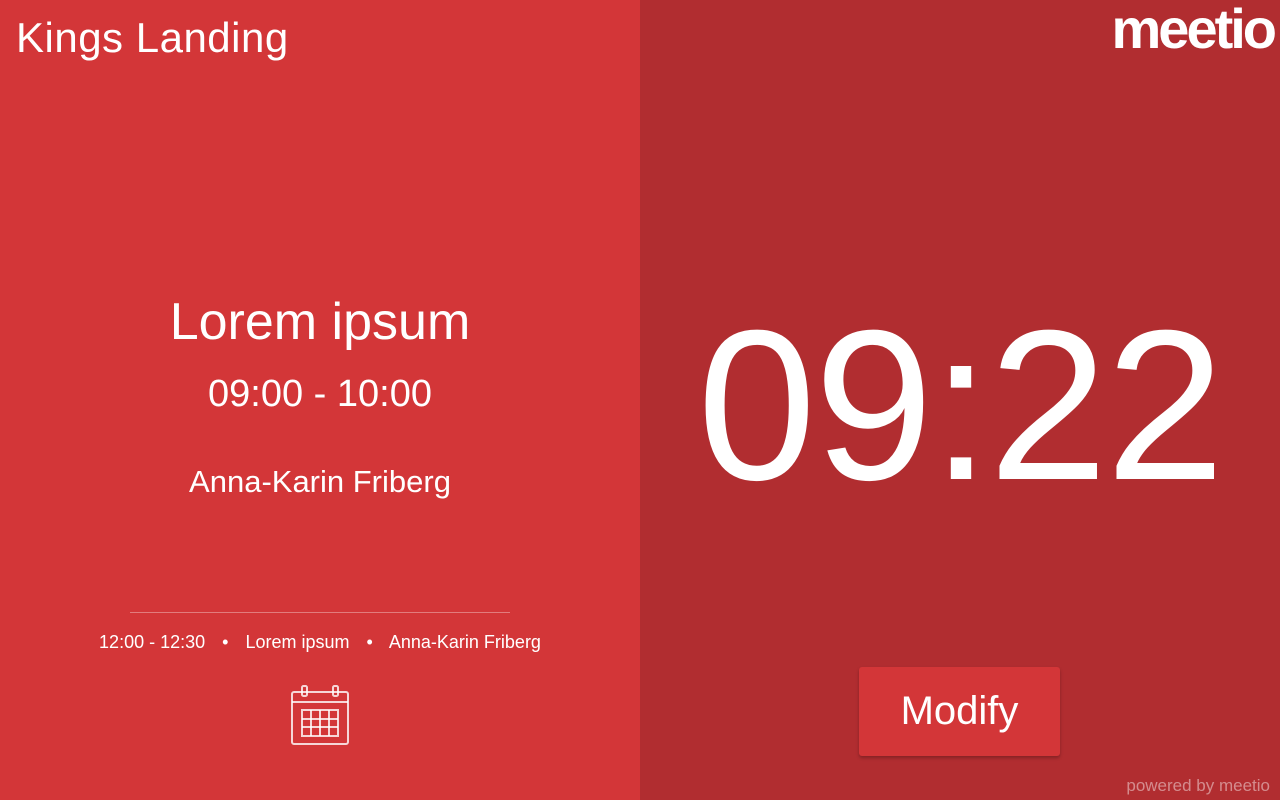  I want to click on current-meeting-time: 09:00 - 10:00, so click(320, 394).